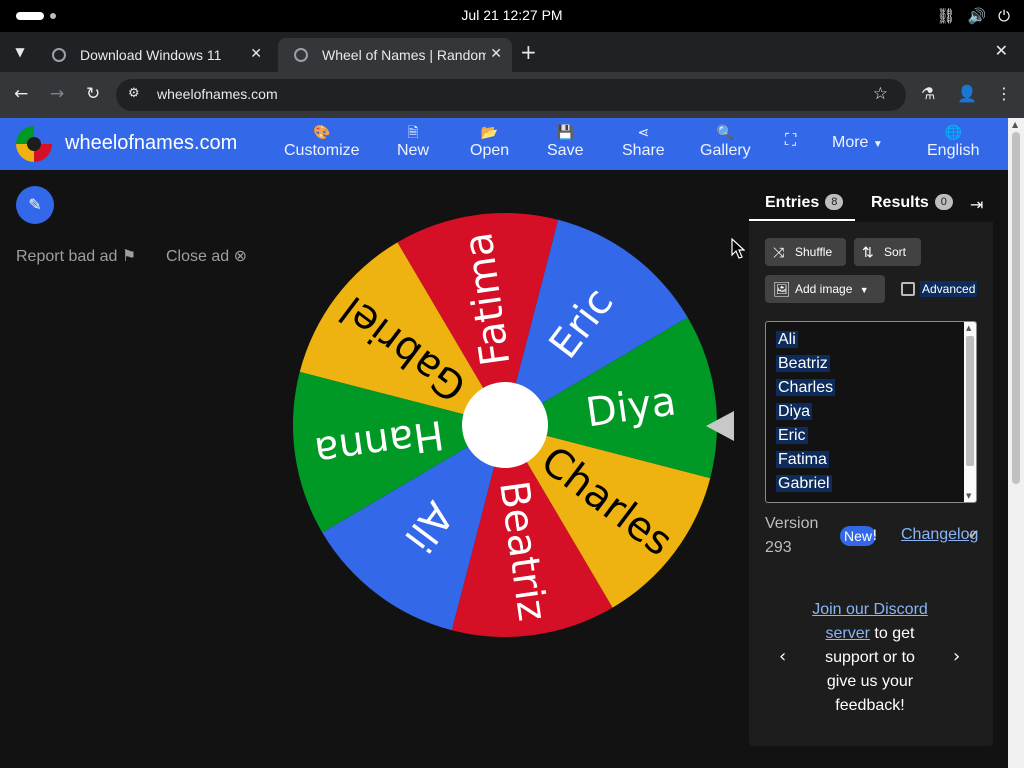 The height and width of the screenshot is (768, 1024). I want to click on sort-label: Sort, so click(895, 252).